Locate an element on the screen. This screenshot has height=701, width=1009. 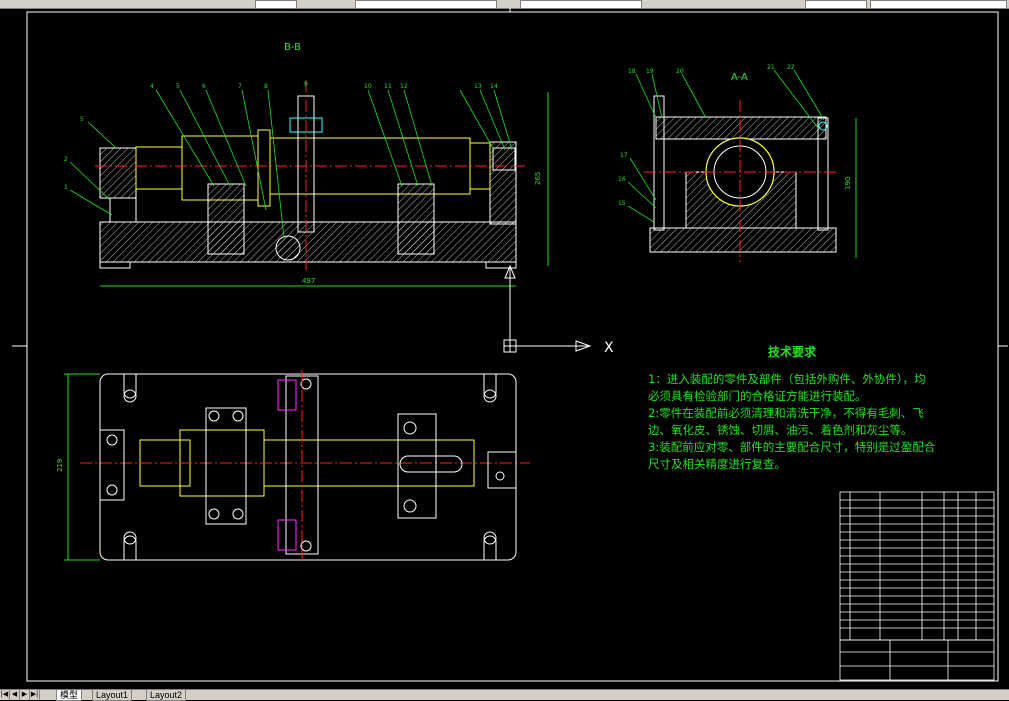
balloon-bb-11: 12 is located at coordinates (404, 86).